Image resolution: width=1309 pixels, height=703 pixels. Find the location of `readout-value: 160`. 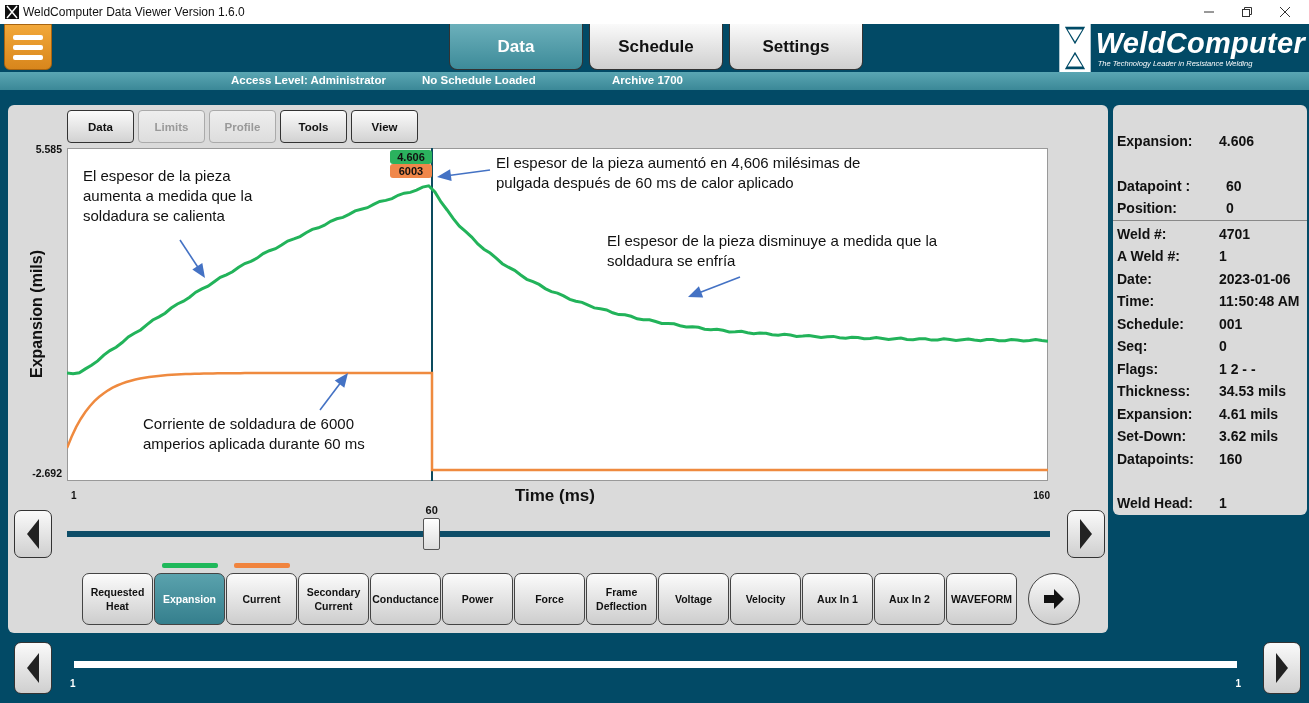

readout-value: 160 is located at coordinates (1231, 458).